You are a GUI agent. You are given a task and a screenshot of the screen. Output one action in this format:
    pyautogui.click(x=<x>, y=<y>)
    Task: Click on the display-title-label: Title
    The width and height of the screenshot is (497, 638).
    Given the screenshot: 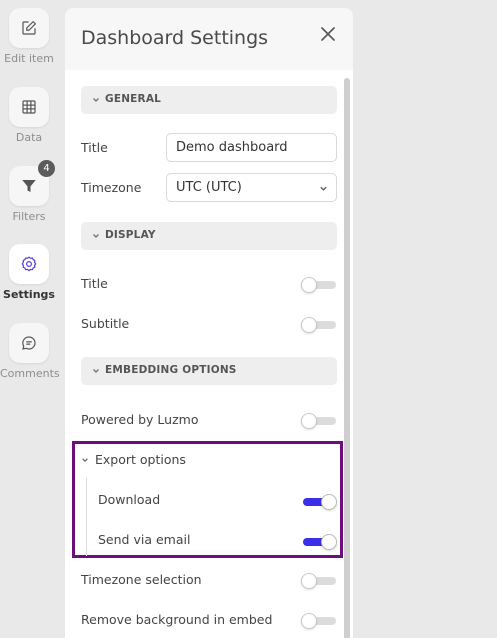 What is the action you would take?
    pyautogui.click(x=94, y=283)
    